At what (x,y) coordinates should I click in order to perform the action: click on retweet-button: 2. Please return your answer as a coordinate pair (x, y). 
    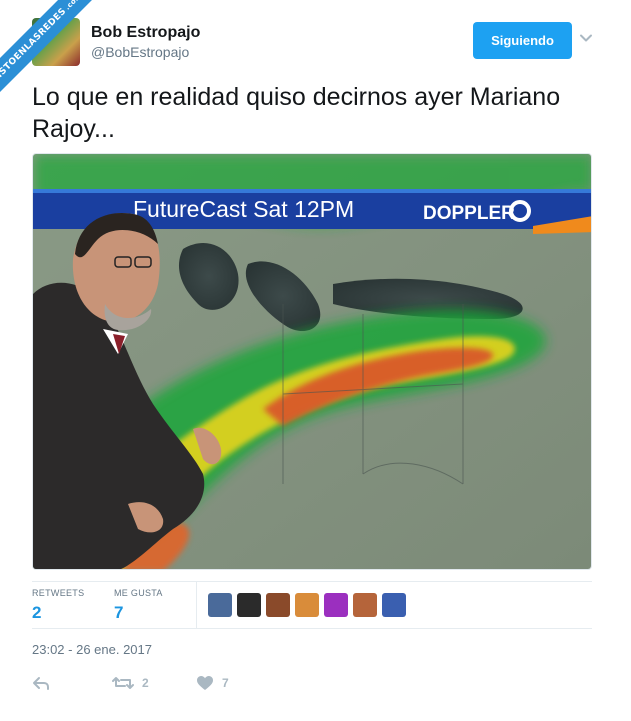
    Looking at the image, I should click on (130, 683).